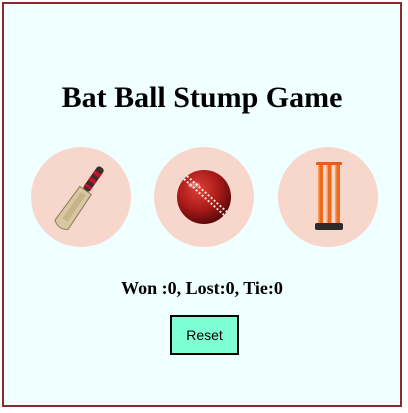  I want to click on ball-button, so click(204, 197).